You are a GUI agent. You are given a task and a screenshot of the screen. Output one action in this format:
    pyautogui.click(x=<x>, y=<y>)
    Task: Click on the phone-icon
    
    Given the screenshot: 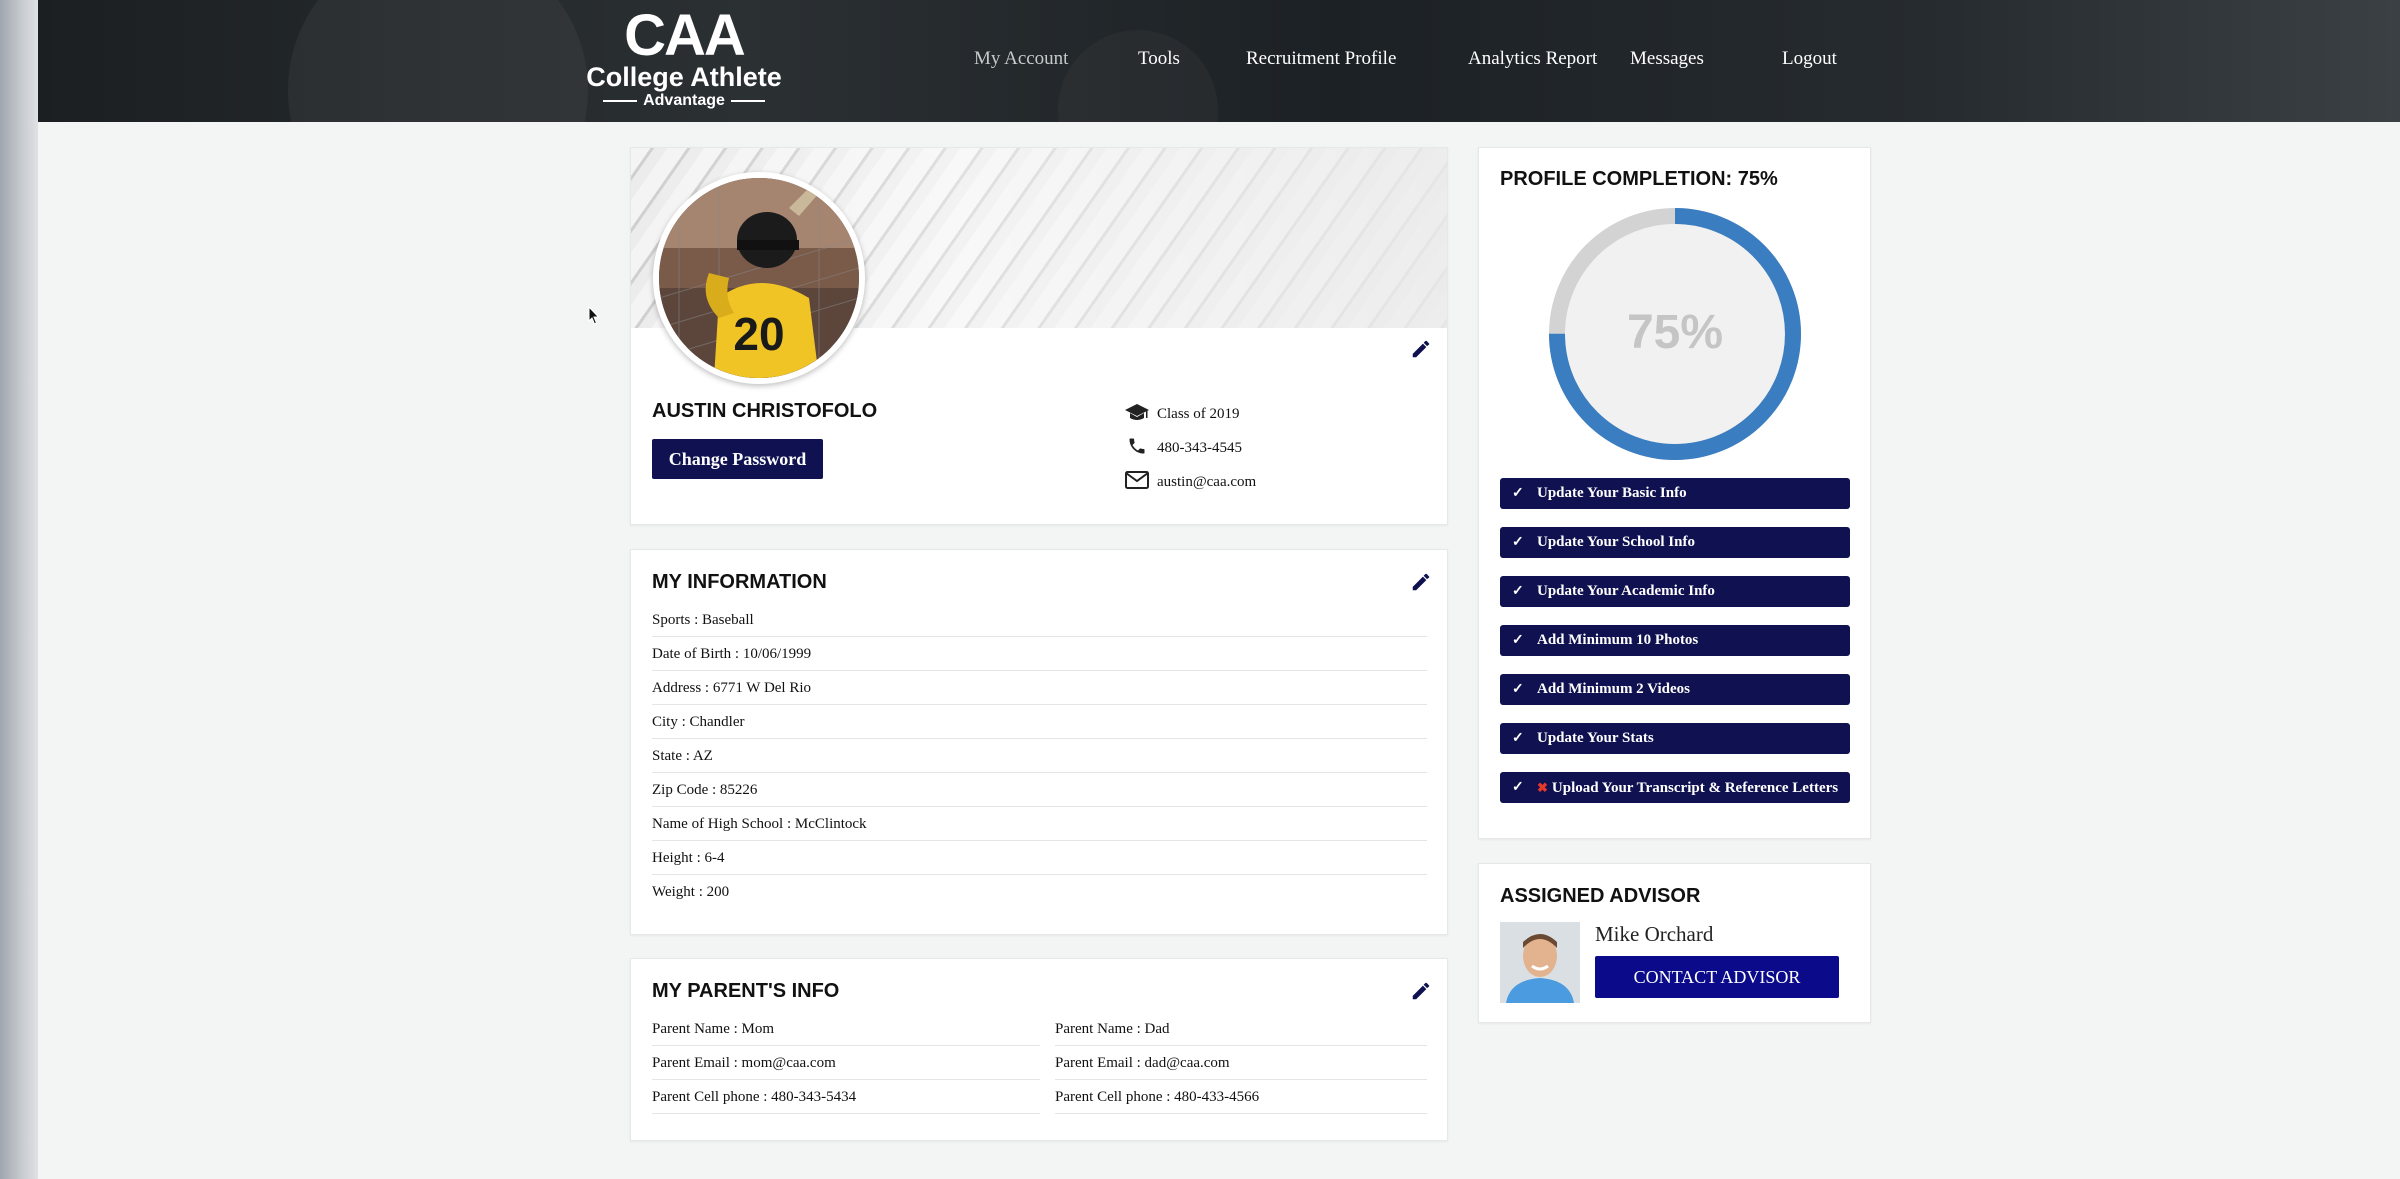 What is the action you would take?
    pyautogui.click(x=1137, y=446)
    